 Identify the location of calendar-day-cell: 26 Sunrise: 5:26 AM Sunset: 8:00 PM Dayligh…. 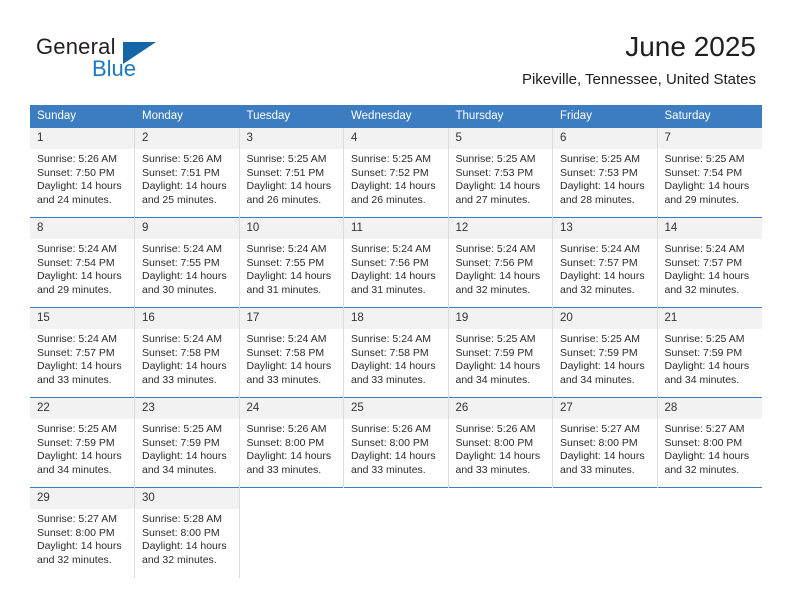
(500, 442).